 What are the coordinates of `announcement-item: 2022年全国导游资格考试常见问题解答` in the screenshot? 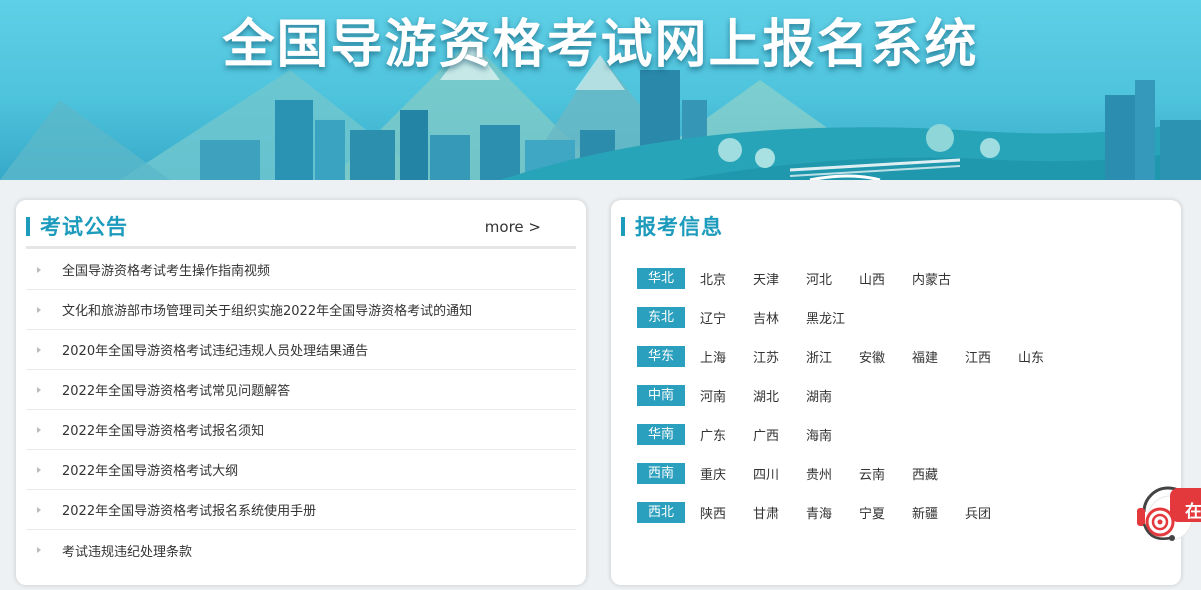 It's located at (301, 390).